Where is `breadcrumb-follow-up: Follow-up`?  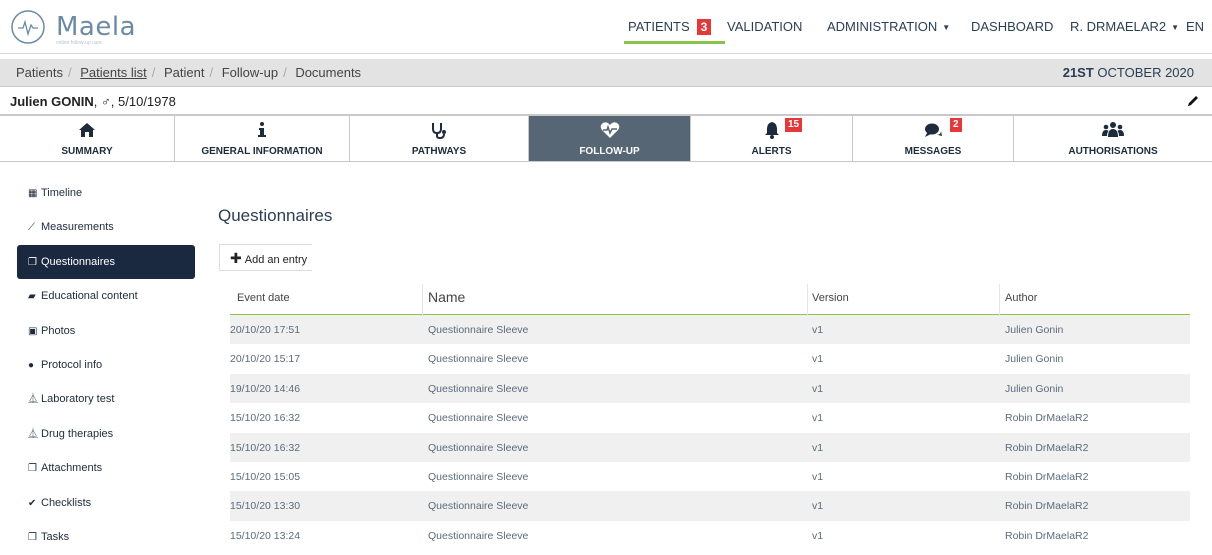 breadcrumb-follow-up: Follow-up is located at coordinates (250, 72).